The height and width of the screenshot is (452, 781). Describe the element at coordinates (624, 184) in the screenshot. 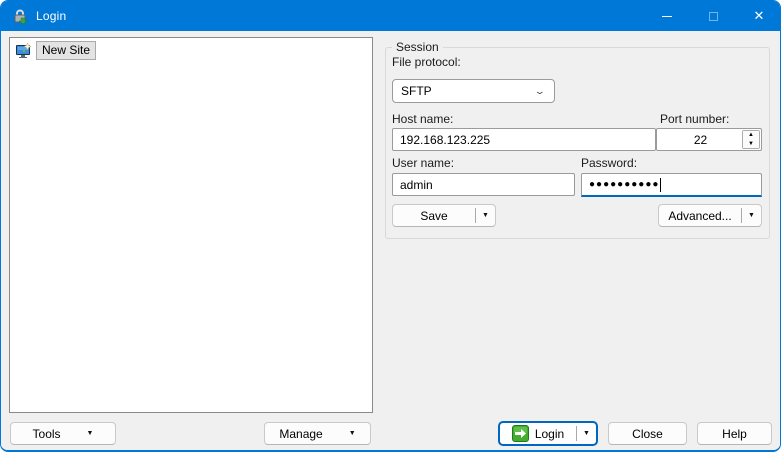

I see `password-masked-value: ●●●●●●●●●●` at that location.